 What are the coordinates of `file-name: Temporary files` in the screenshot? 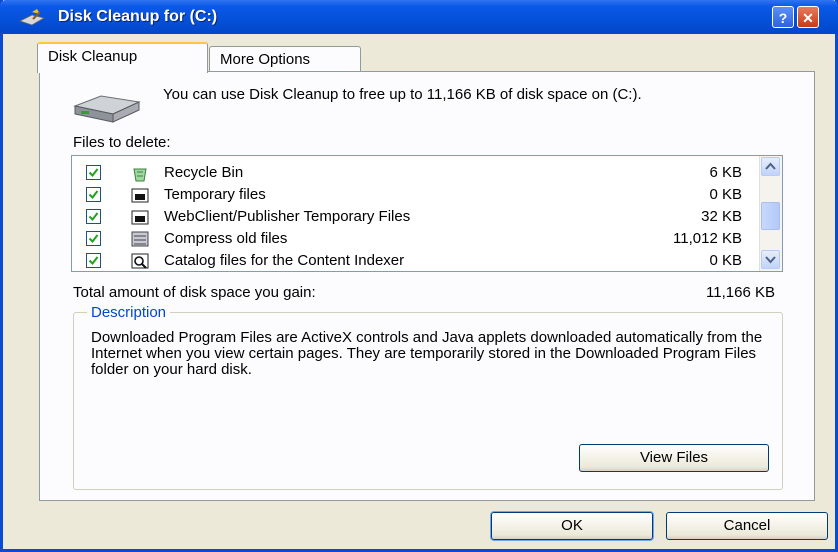 It's located at (215, 194).